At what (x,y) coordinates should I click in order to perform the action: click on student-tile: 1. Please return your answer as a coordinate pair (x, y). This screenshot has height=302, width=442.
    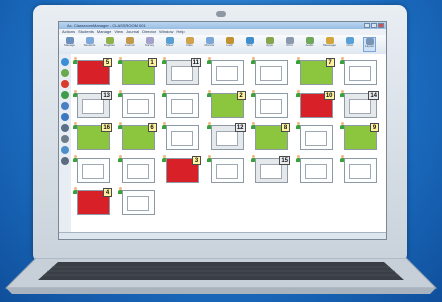
    Looking at the image, I should click on (139, 71).